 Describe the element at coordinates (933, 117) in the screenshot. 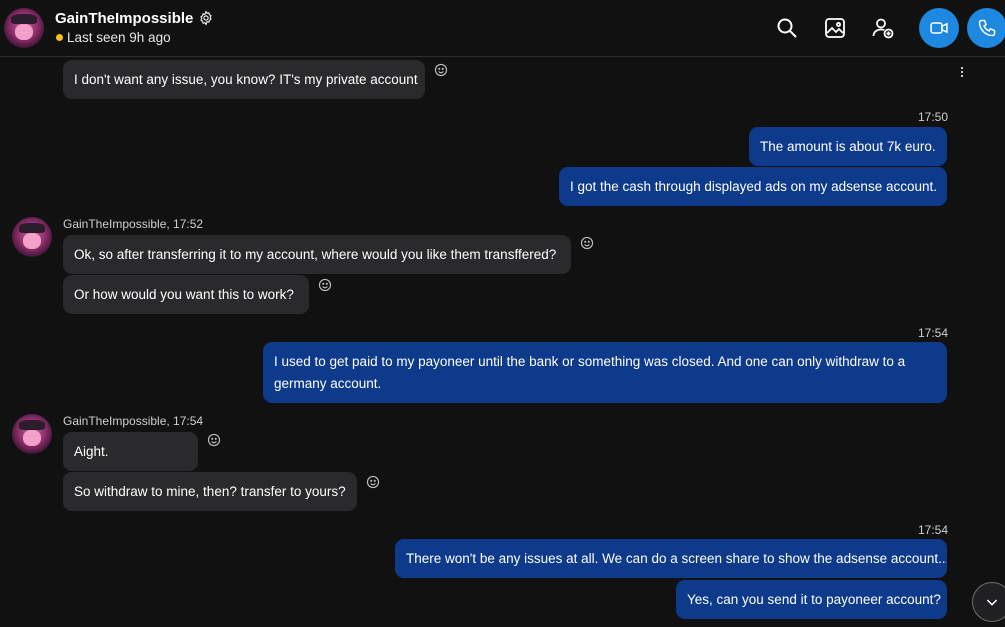

I see `message-timestamp: 17:50` at that location.